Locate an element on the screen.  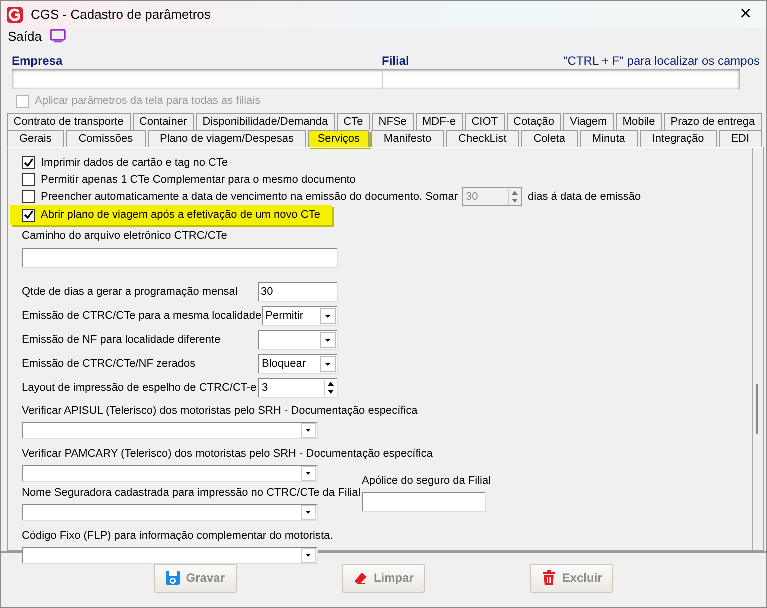
field-label: Código Fixo (FLP) para informação complementar do motorista. is located at coordinates (178, 536).